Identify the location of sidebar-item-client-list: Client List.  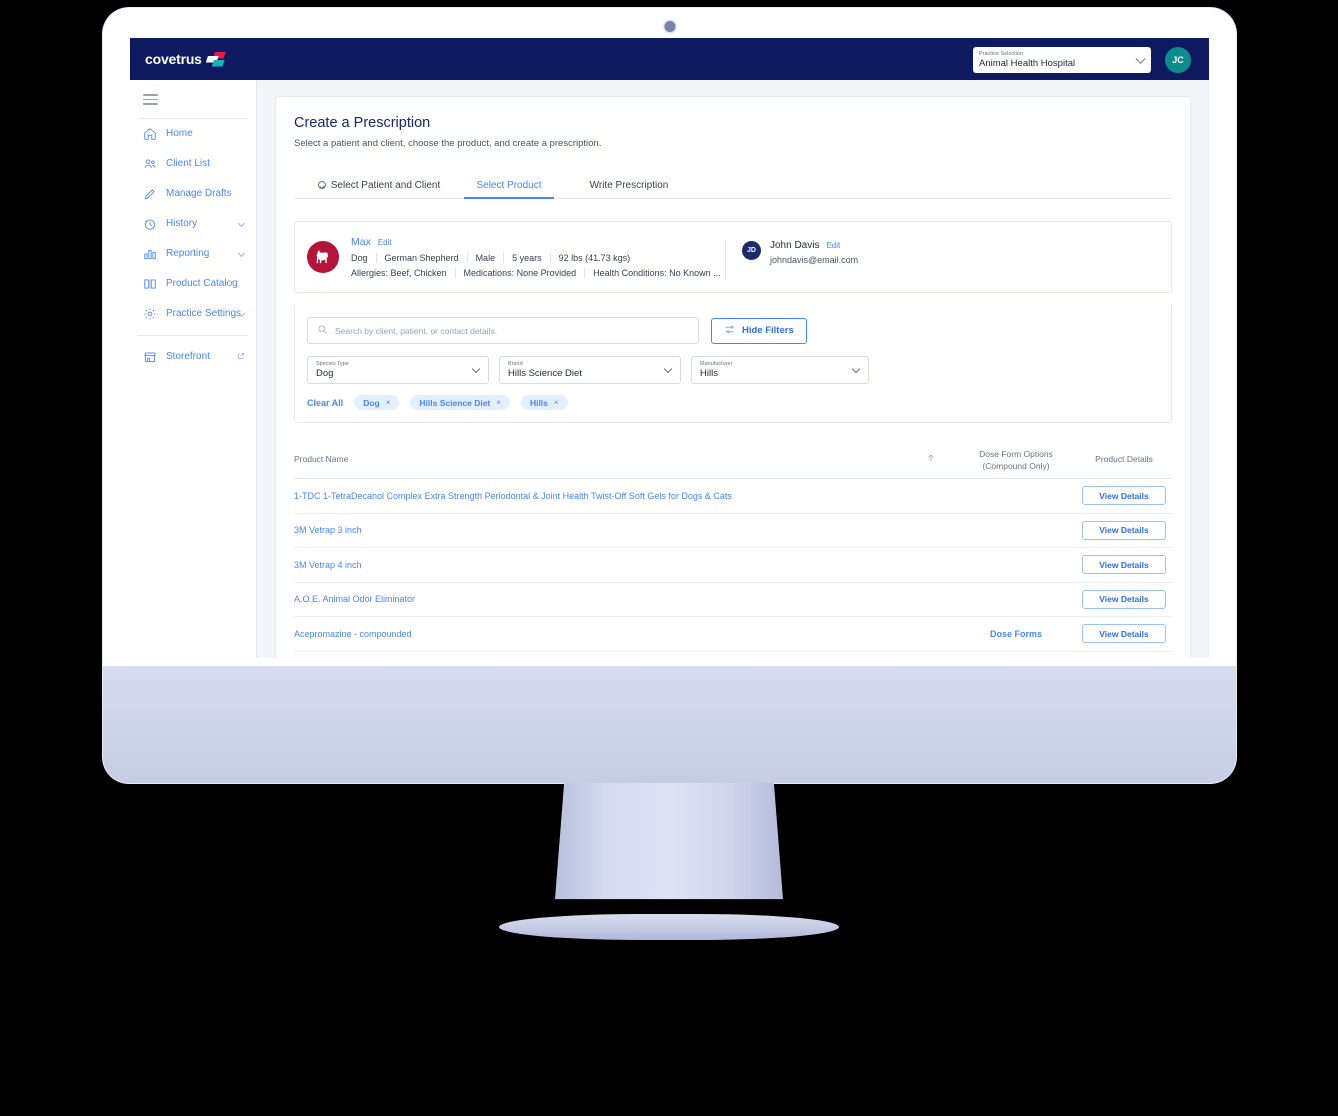
(193, 164).